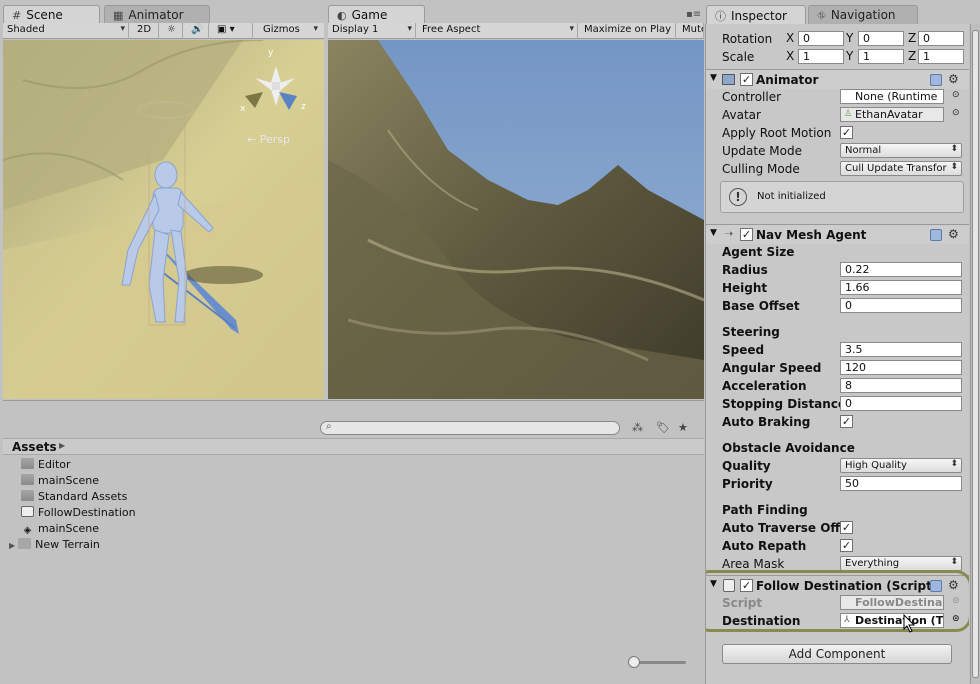 The height and width of the screenshot is (684, 980). I want to click on scrollbar-thumb, so click(975, 354).